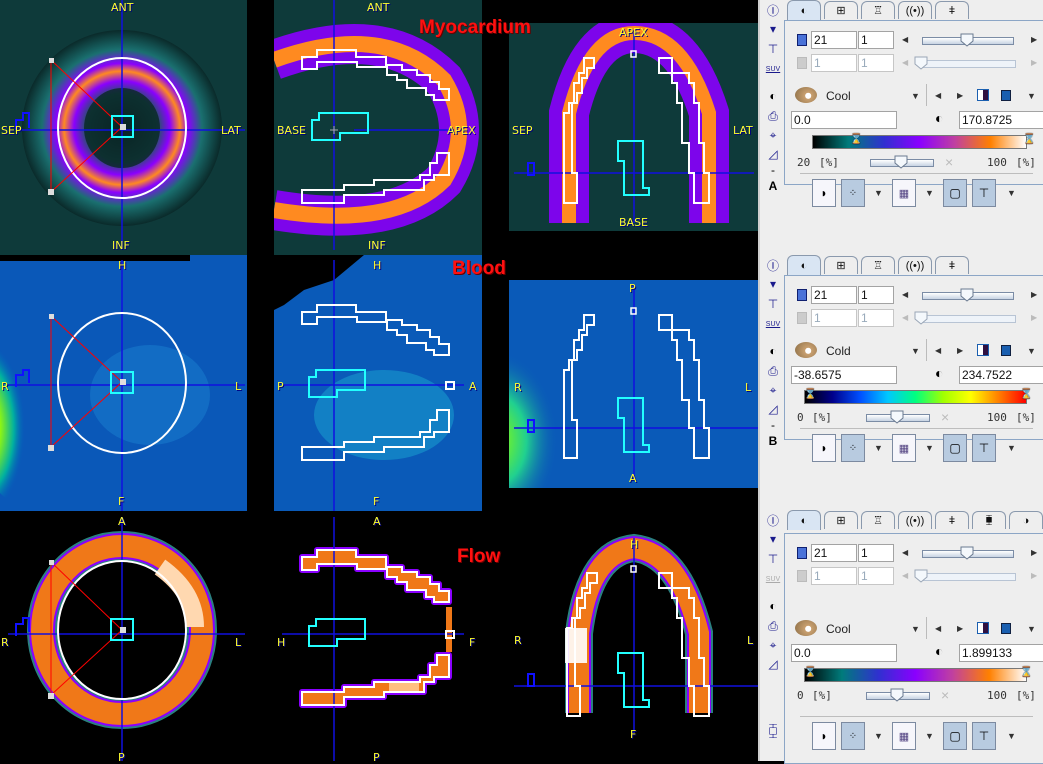 This screenshot has height=764, width=1043. Describe the element at coordinates (1026, 520) in the screenshot. I see `tab-3d: ◑` at that location.